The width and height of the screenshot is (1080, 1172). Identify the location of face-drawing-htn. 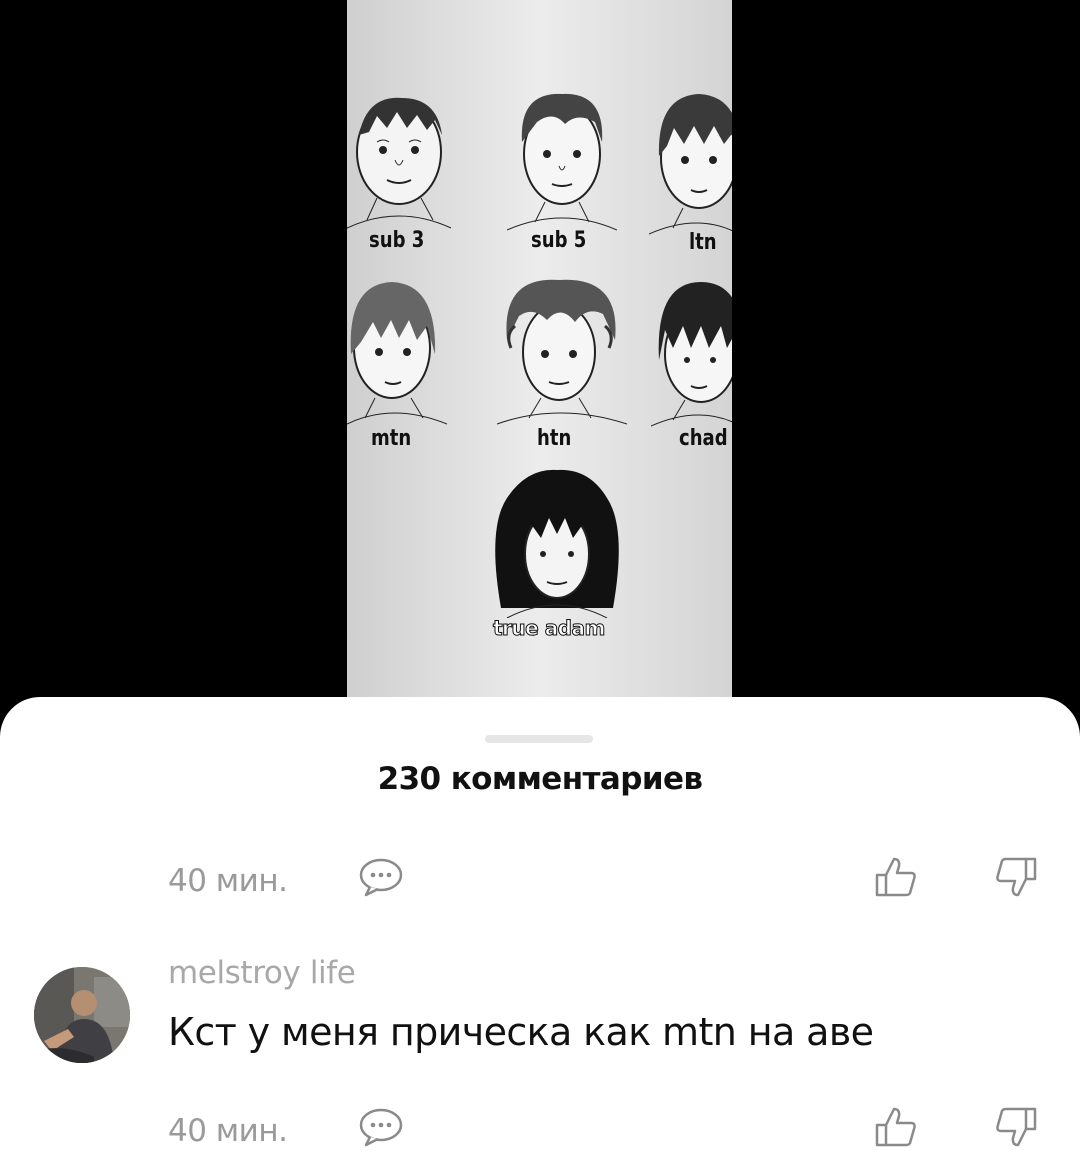
(562, 352).